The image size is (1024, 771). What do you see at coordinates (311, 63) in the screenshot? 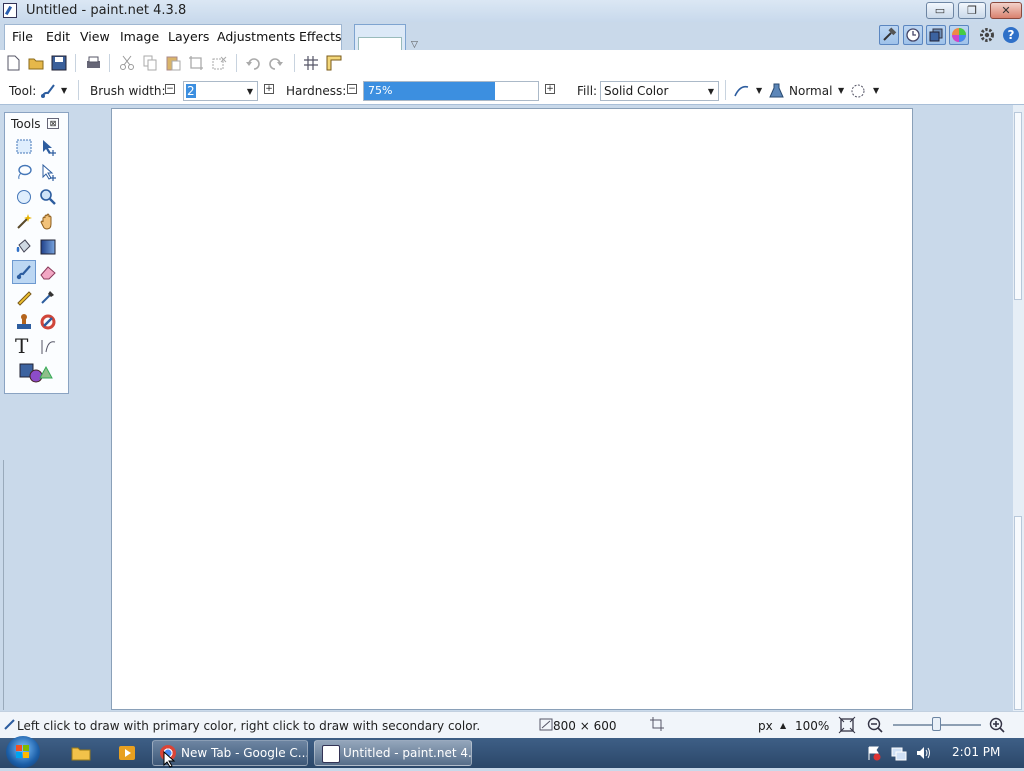
I see `pixel-grid-icon` at bounding box center [311, 63].